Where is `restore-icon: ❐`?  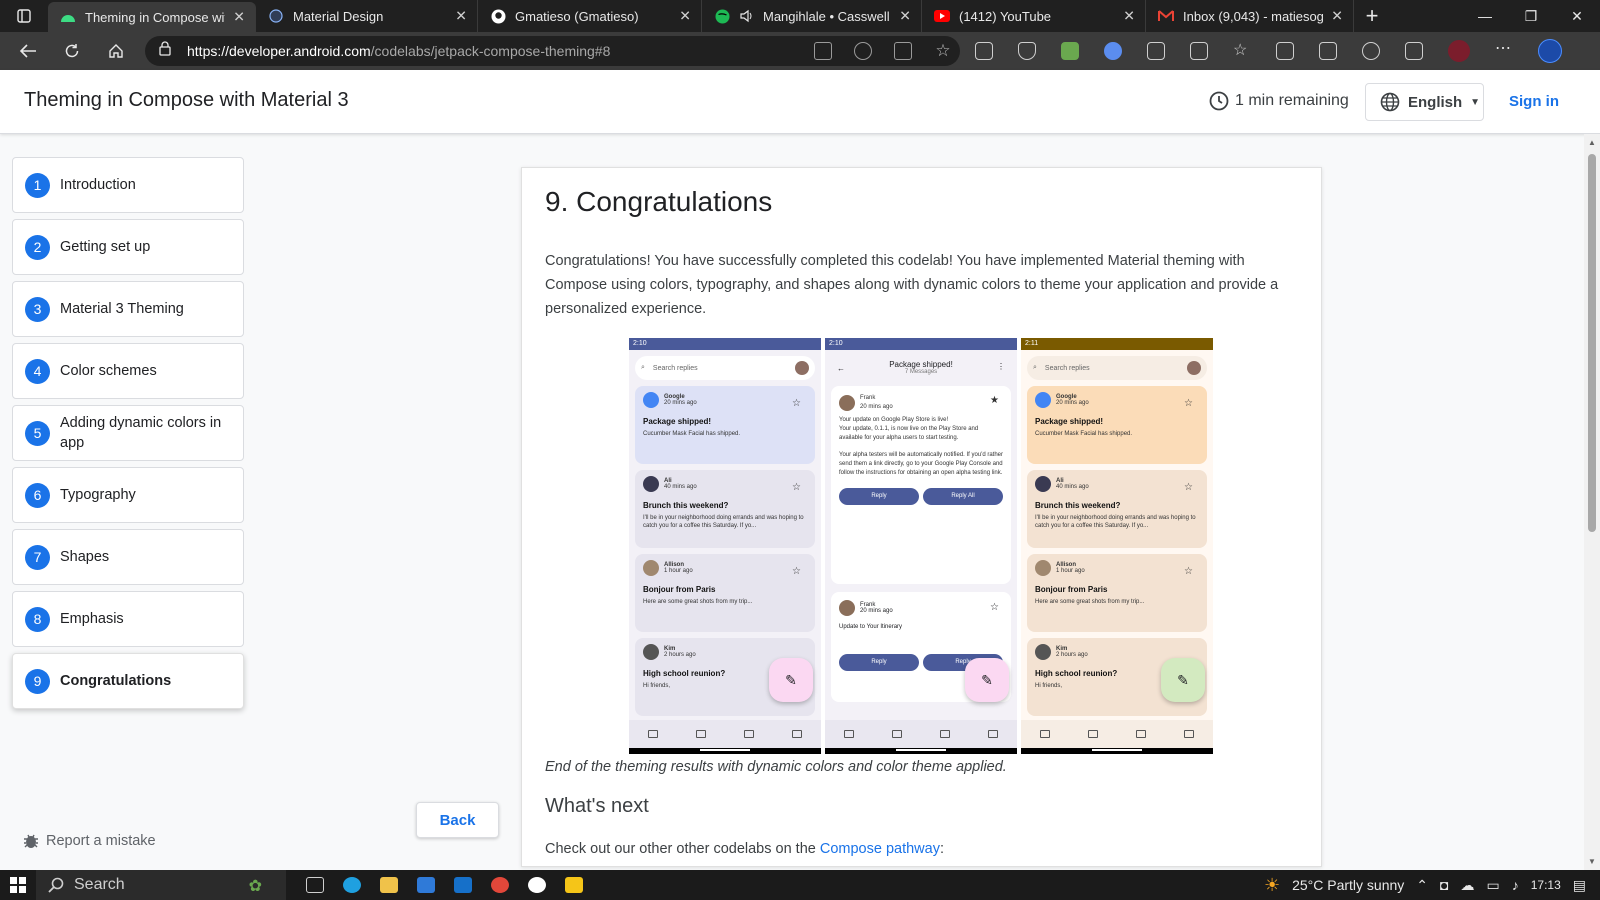
restore-icon: ❐ is located at coordinates (1531, 16).